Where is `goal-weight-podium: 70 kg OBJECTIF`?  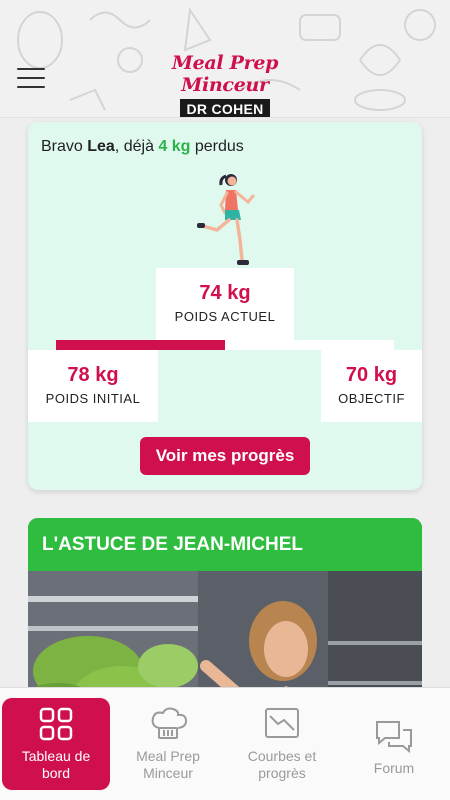 goal-weight-podium: 70 kg OBJECTIF is located at coordinates (371, 386).